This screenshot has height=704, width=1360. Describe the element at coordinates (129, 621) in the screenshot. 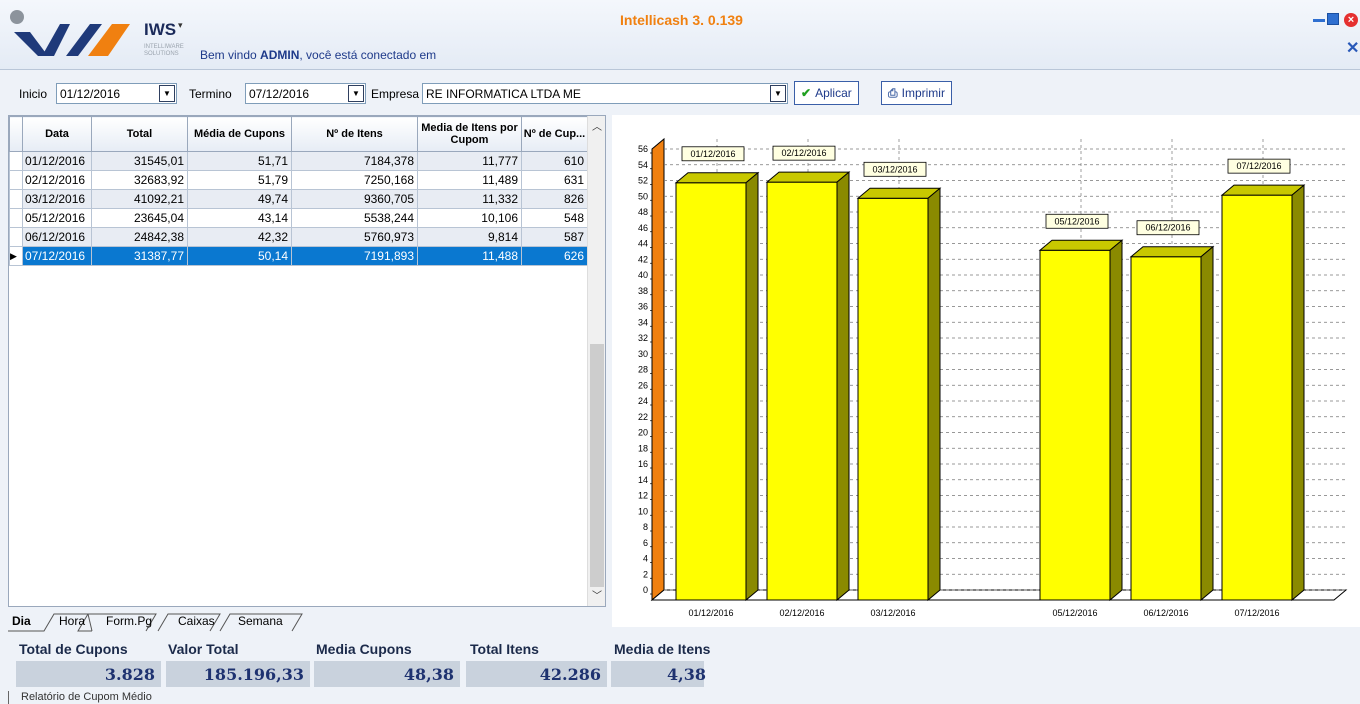

I see `tab-form-pg: Form.Pg` at that location.